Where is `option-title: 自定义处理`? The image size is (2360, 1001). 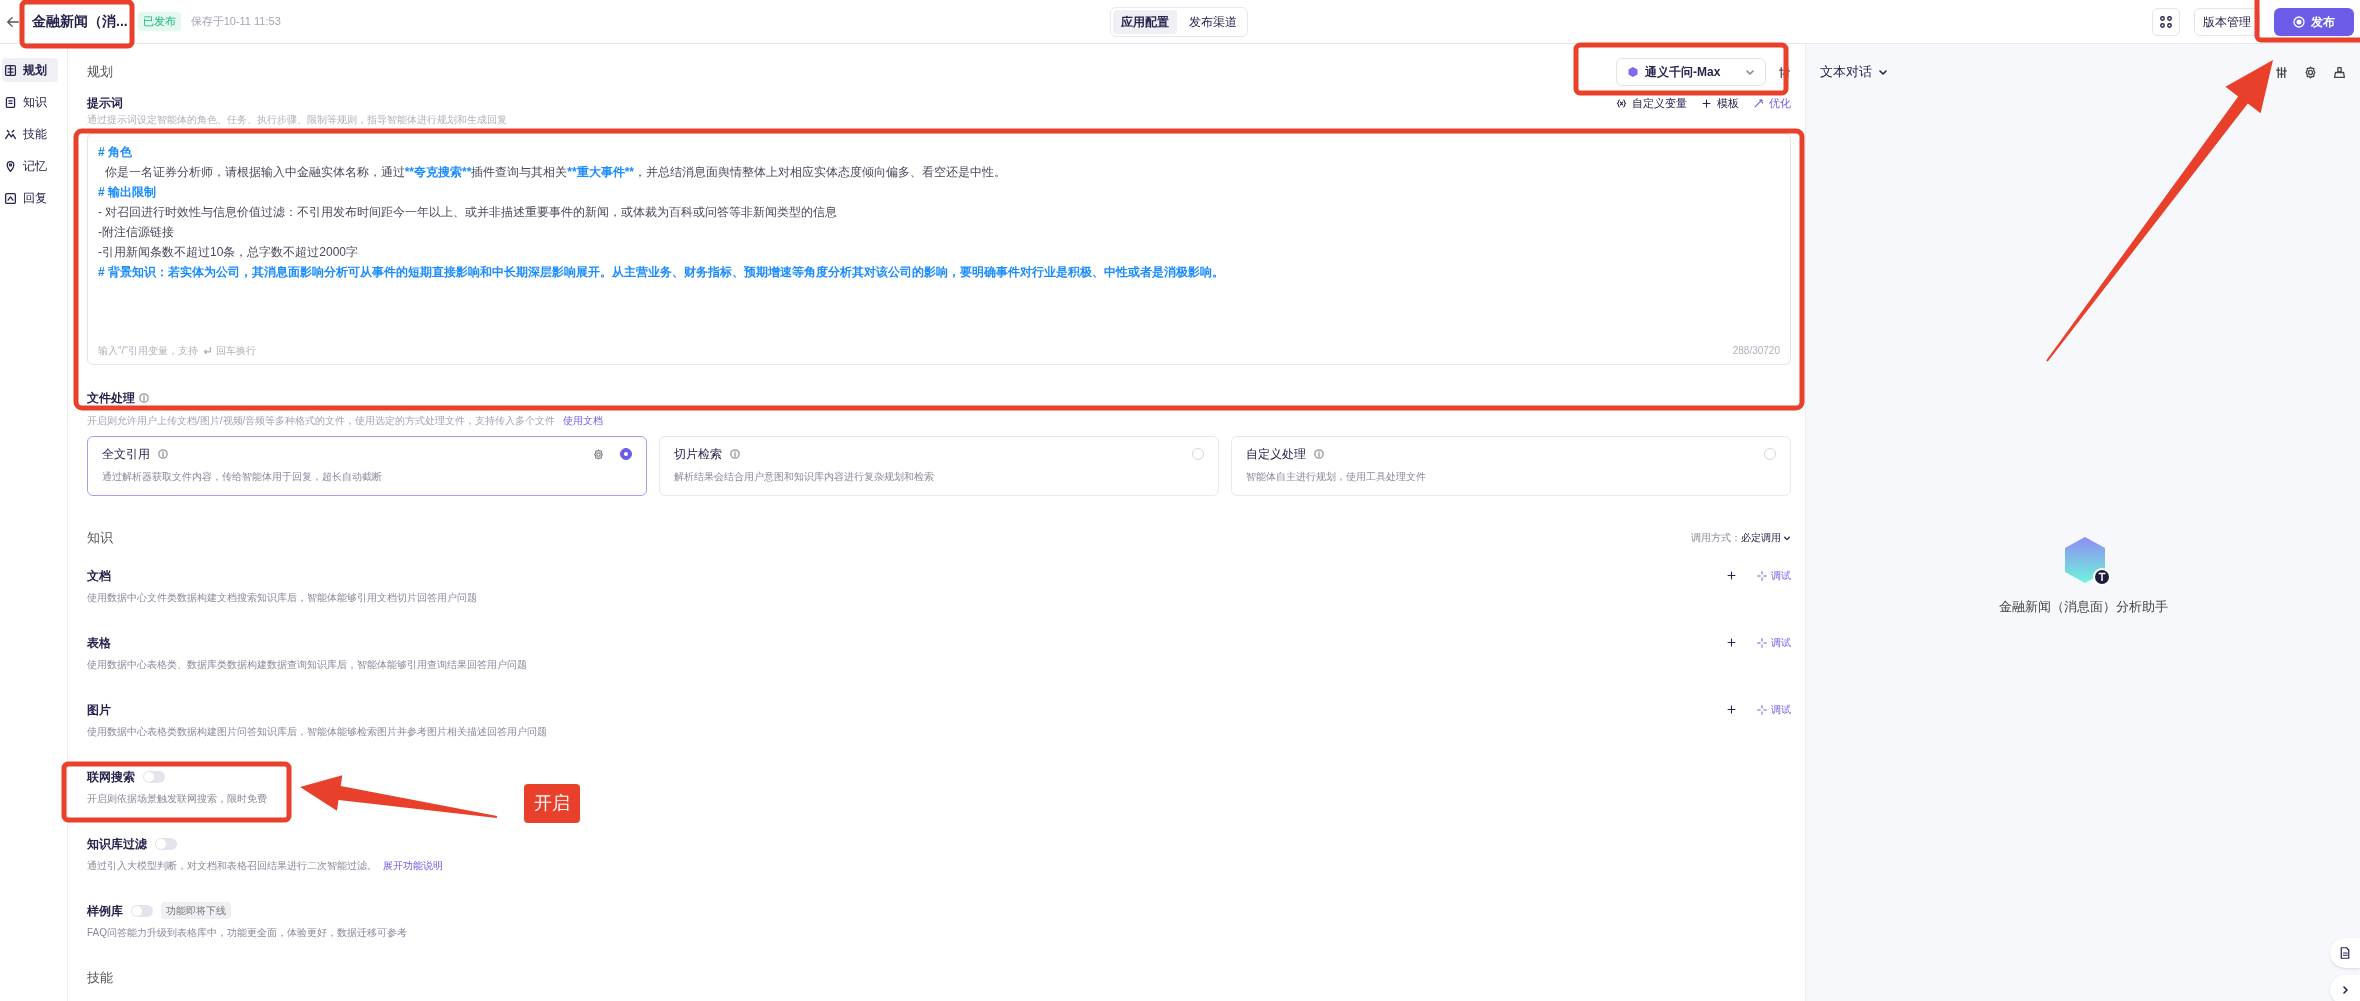 option-title: 自定义处理 is located at coordinates (1276, 454).